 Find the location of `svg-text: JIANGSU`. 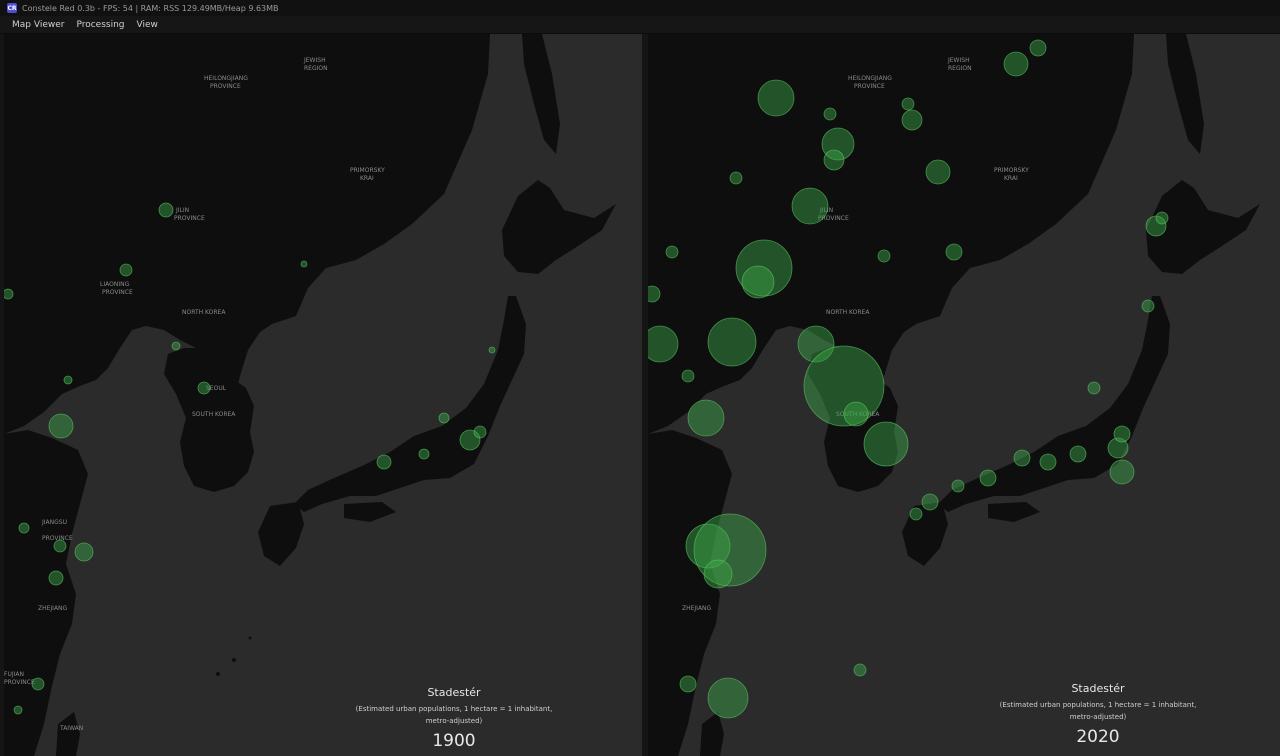

svg-text: JIANGSU is located at coordinates (54, 522).